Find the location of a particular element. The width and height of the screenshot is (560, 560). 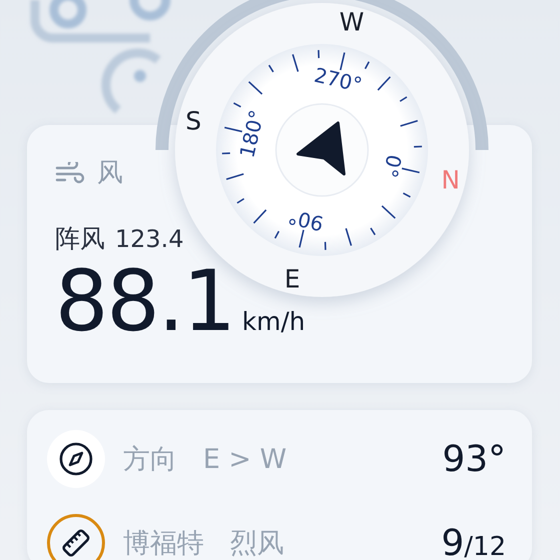

wind-speed: 88.1 is located at coordinates (144, 301).